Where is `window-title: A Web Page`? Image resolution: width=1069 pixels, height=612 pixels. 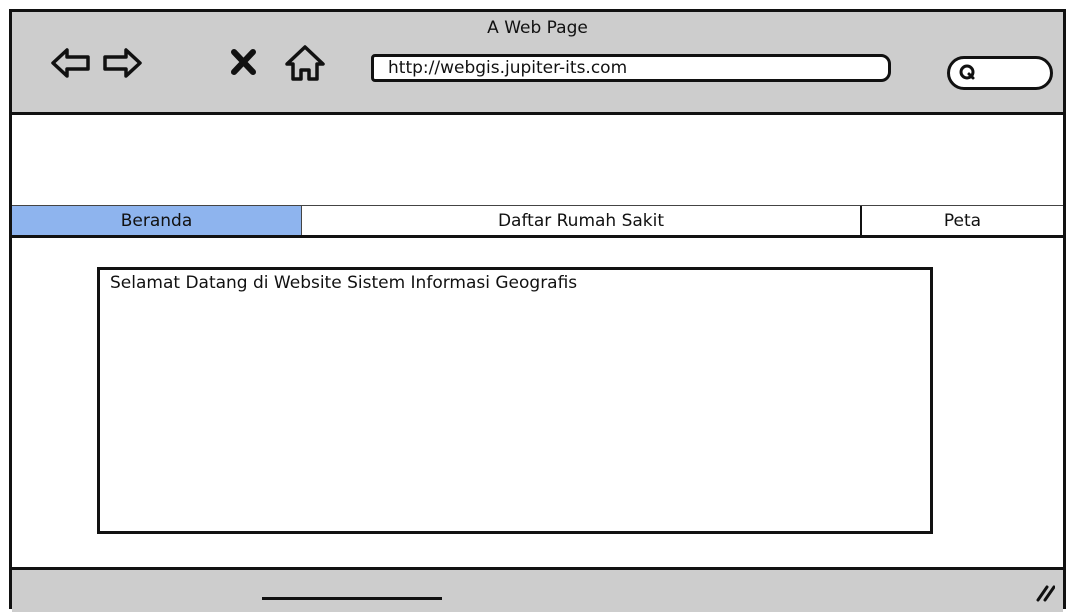 window-title: A Web Page is located at coordinates (537, 28).